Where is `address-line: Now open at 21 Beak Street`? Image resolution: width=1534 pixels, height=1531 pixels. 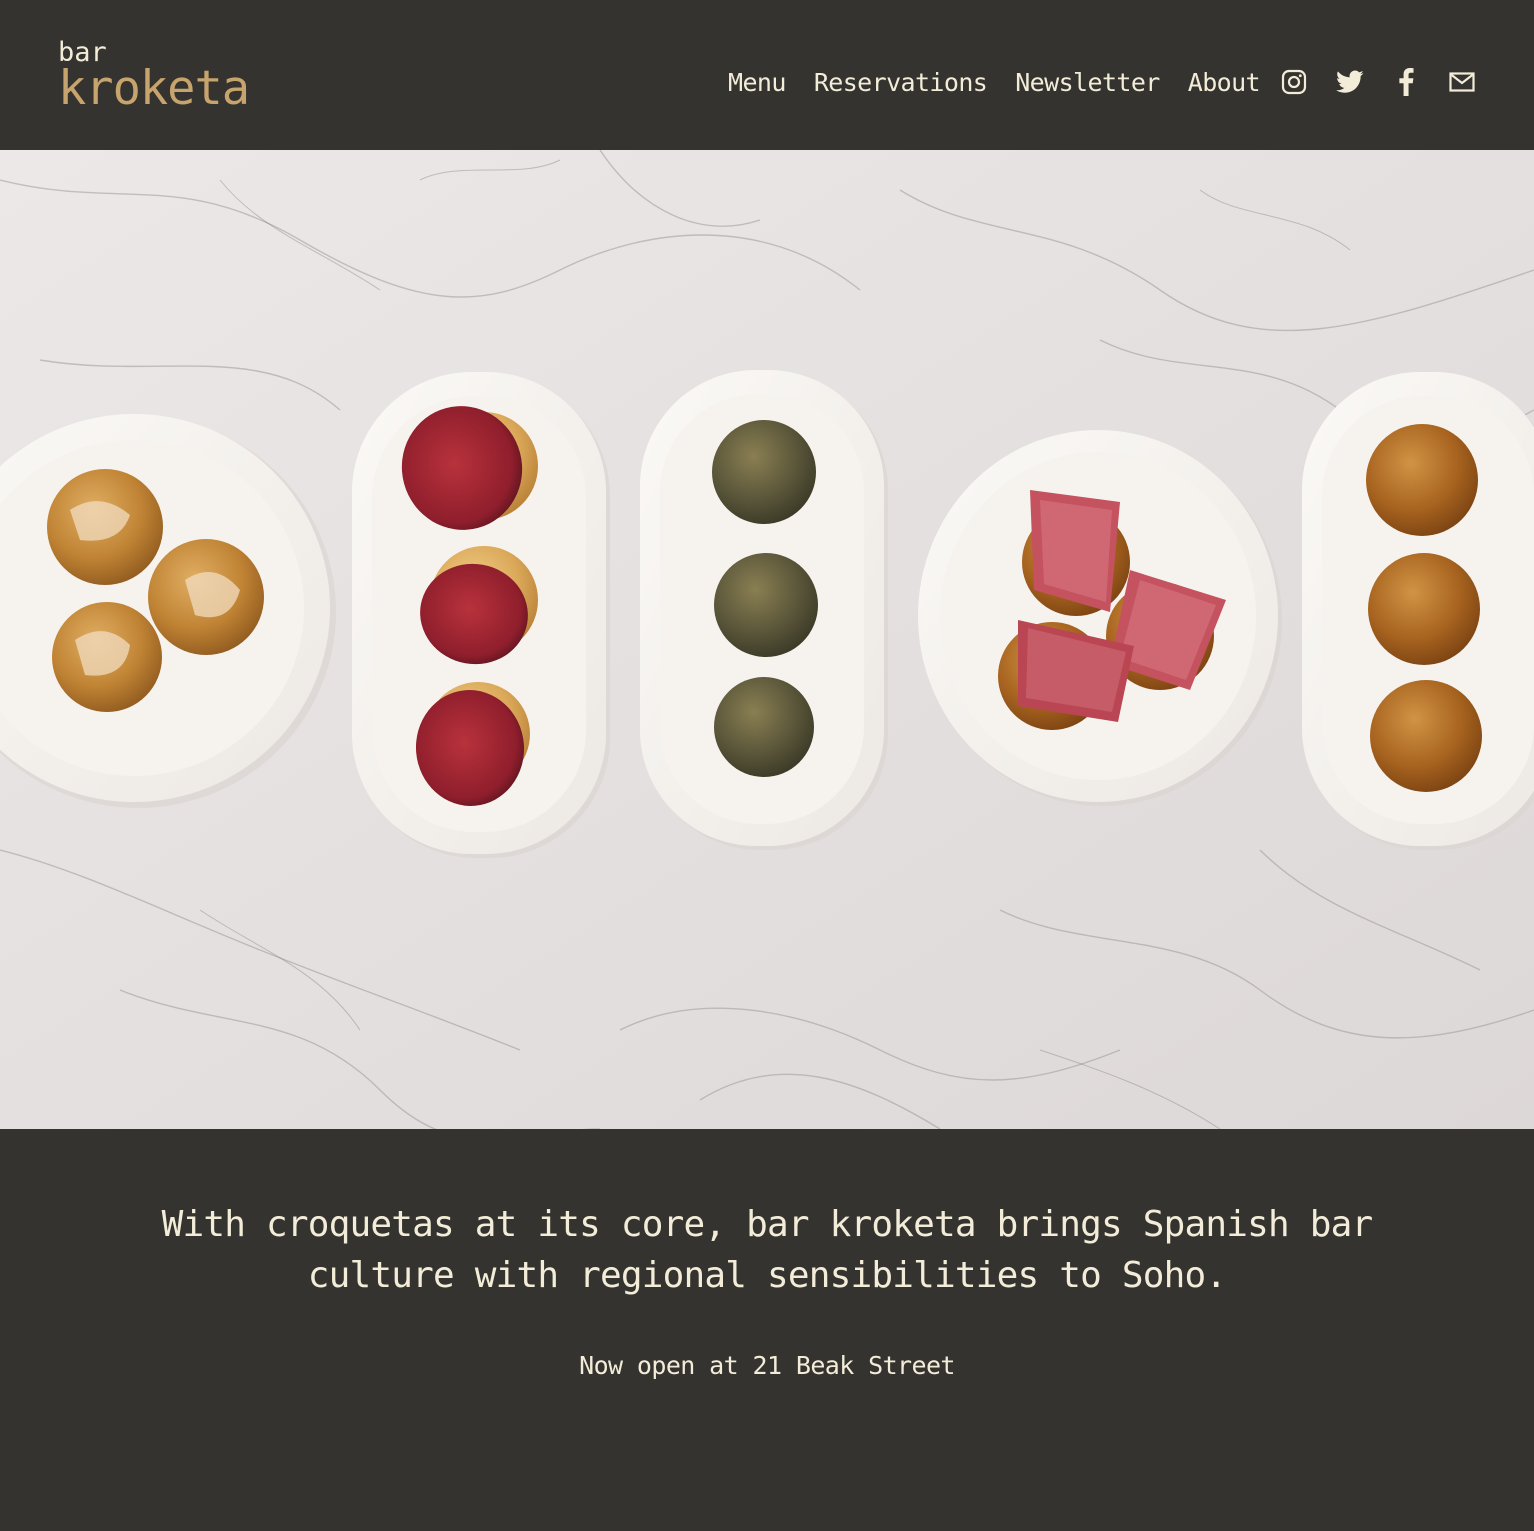
address-line: Now open at 21 Beak Street is located at coordinates (767, 1365).